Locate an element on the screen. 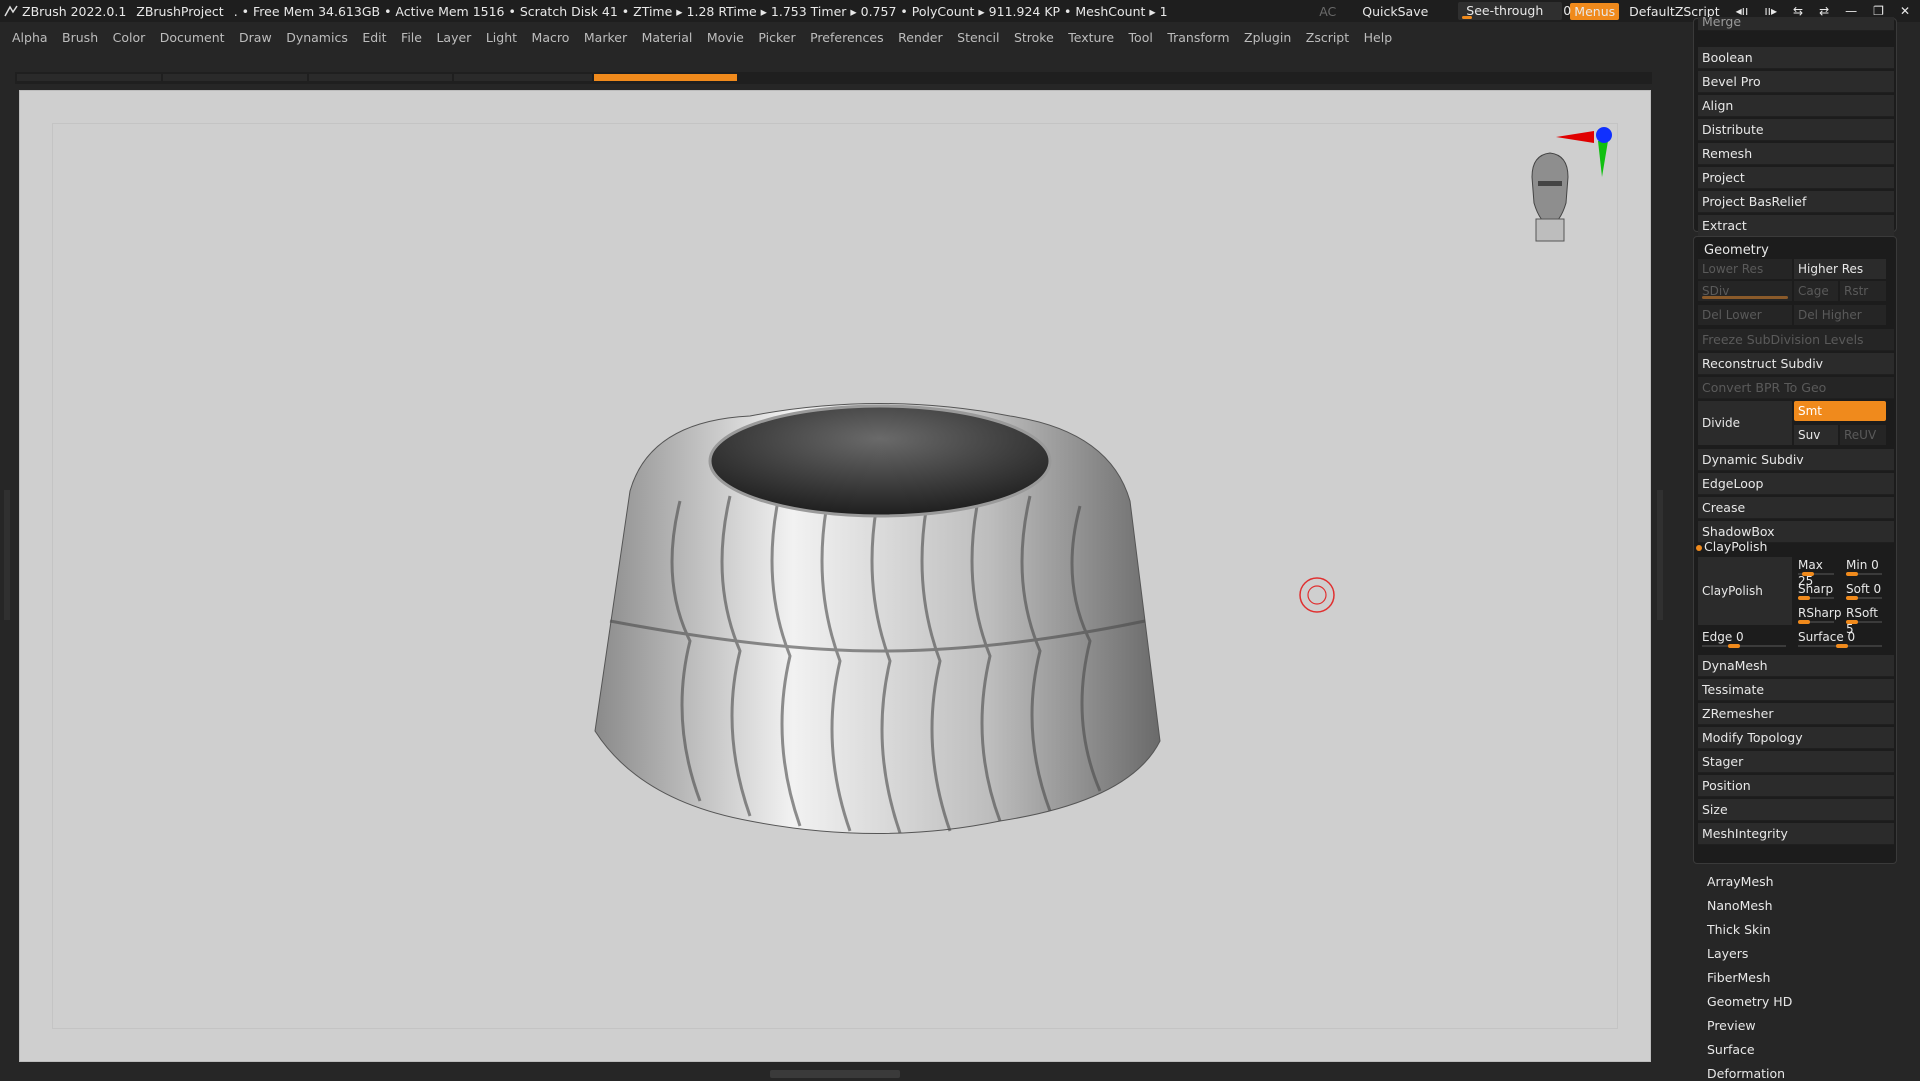  subtool-action-project: Project is located at coordinates (1796, 178).